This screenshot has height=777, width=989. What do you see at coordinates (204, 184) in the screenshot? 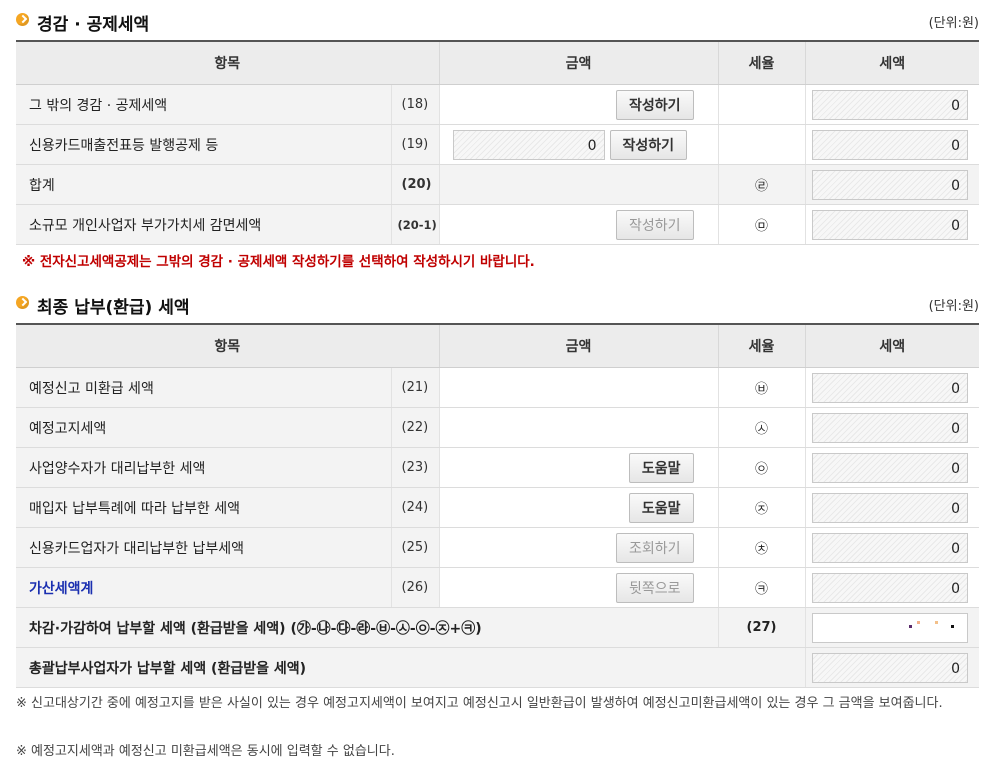
I see `row-label: 합계` at bounding box center [204, 184].